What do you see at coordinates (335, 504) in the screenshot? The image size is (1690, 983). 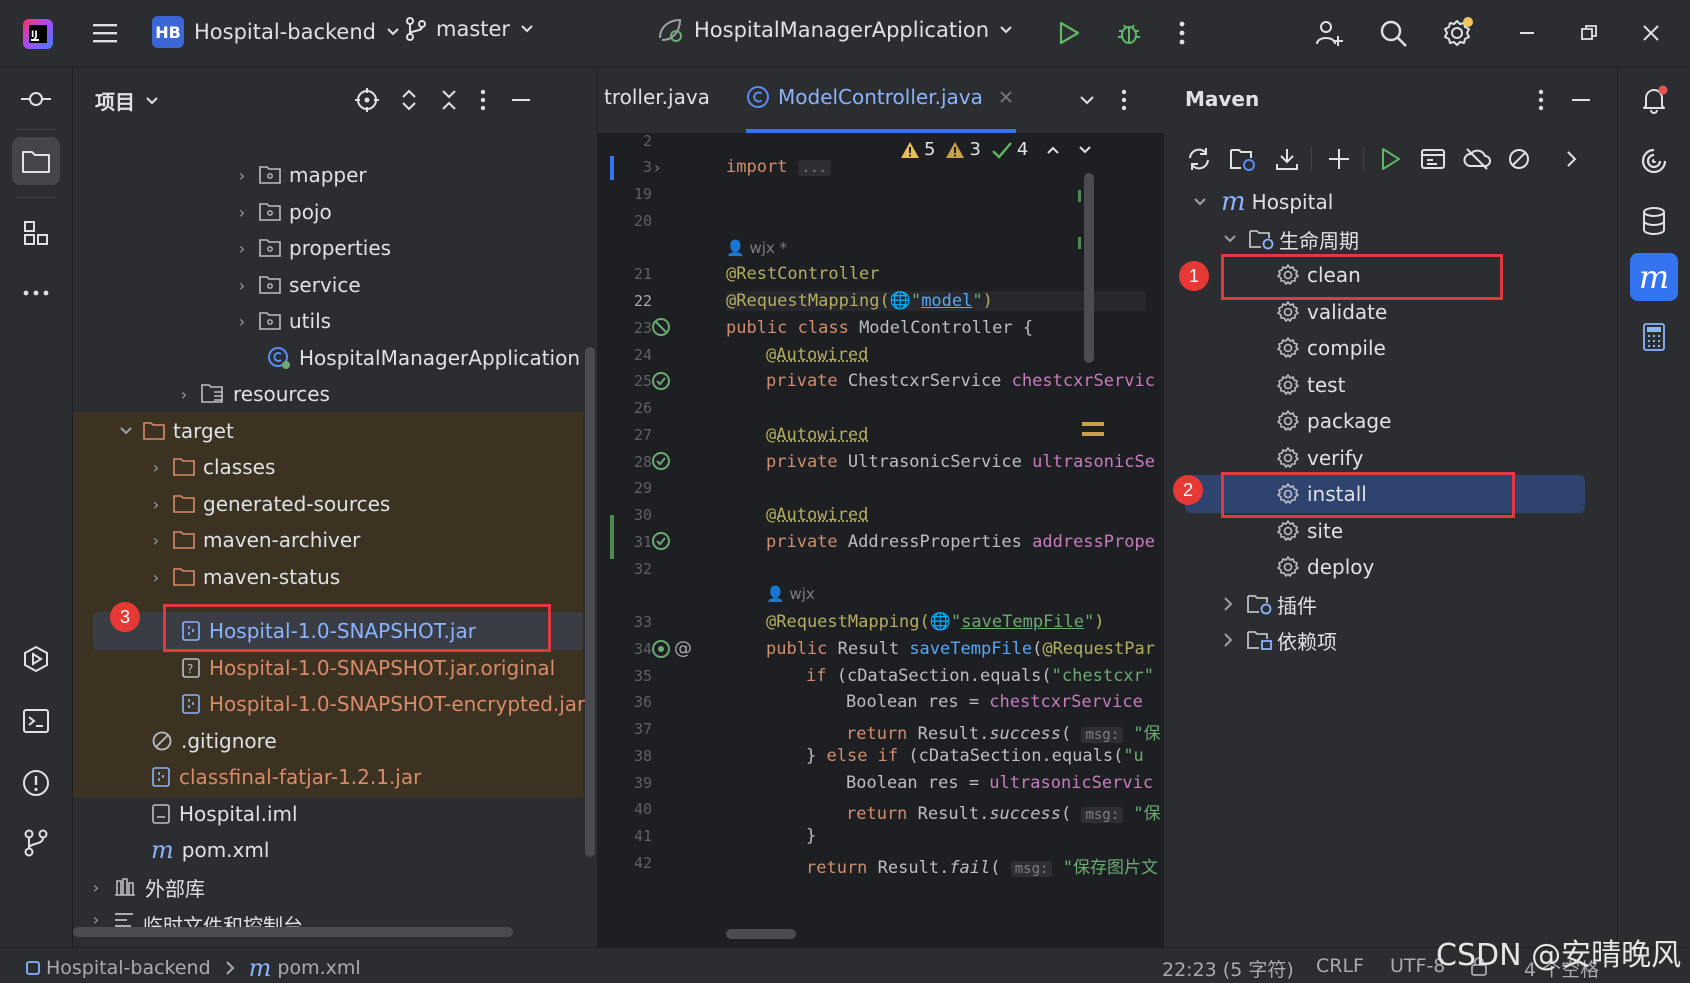 I see `tree-item-generated-sources: › generated-sources` at bounding box center [335, 504].